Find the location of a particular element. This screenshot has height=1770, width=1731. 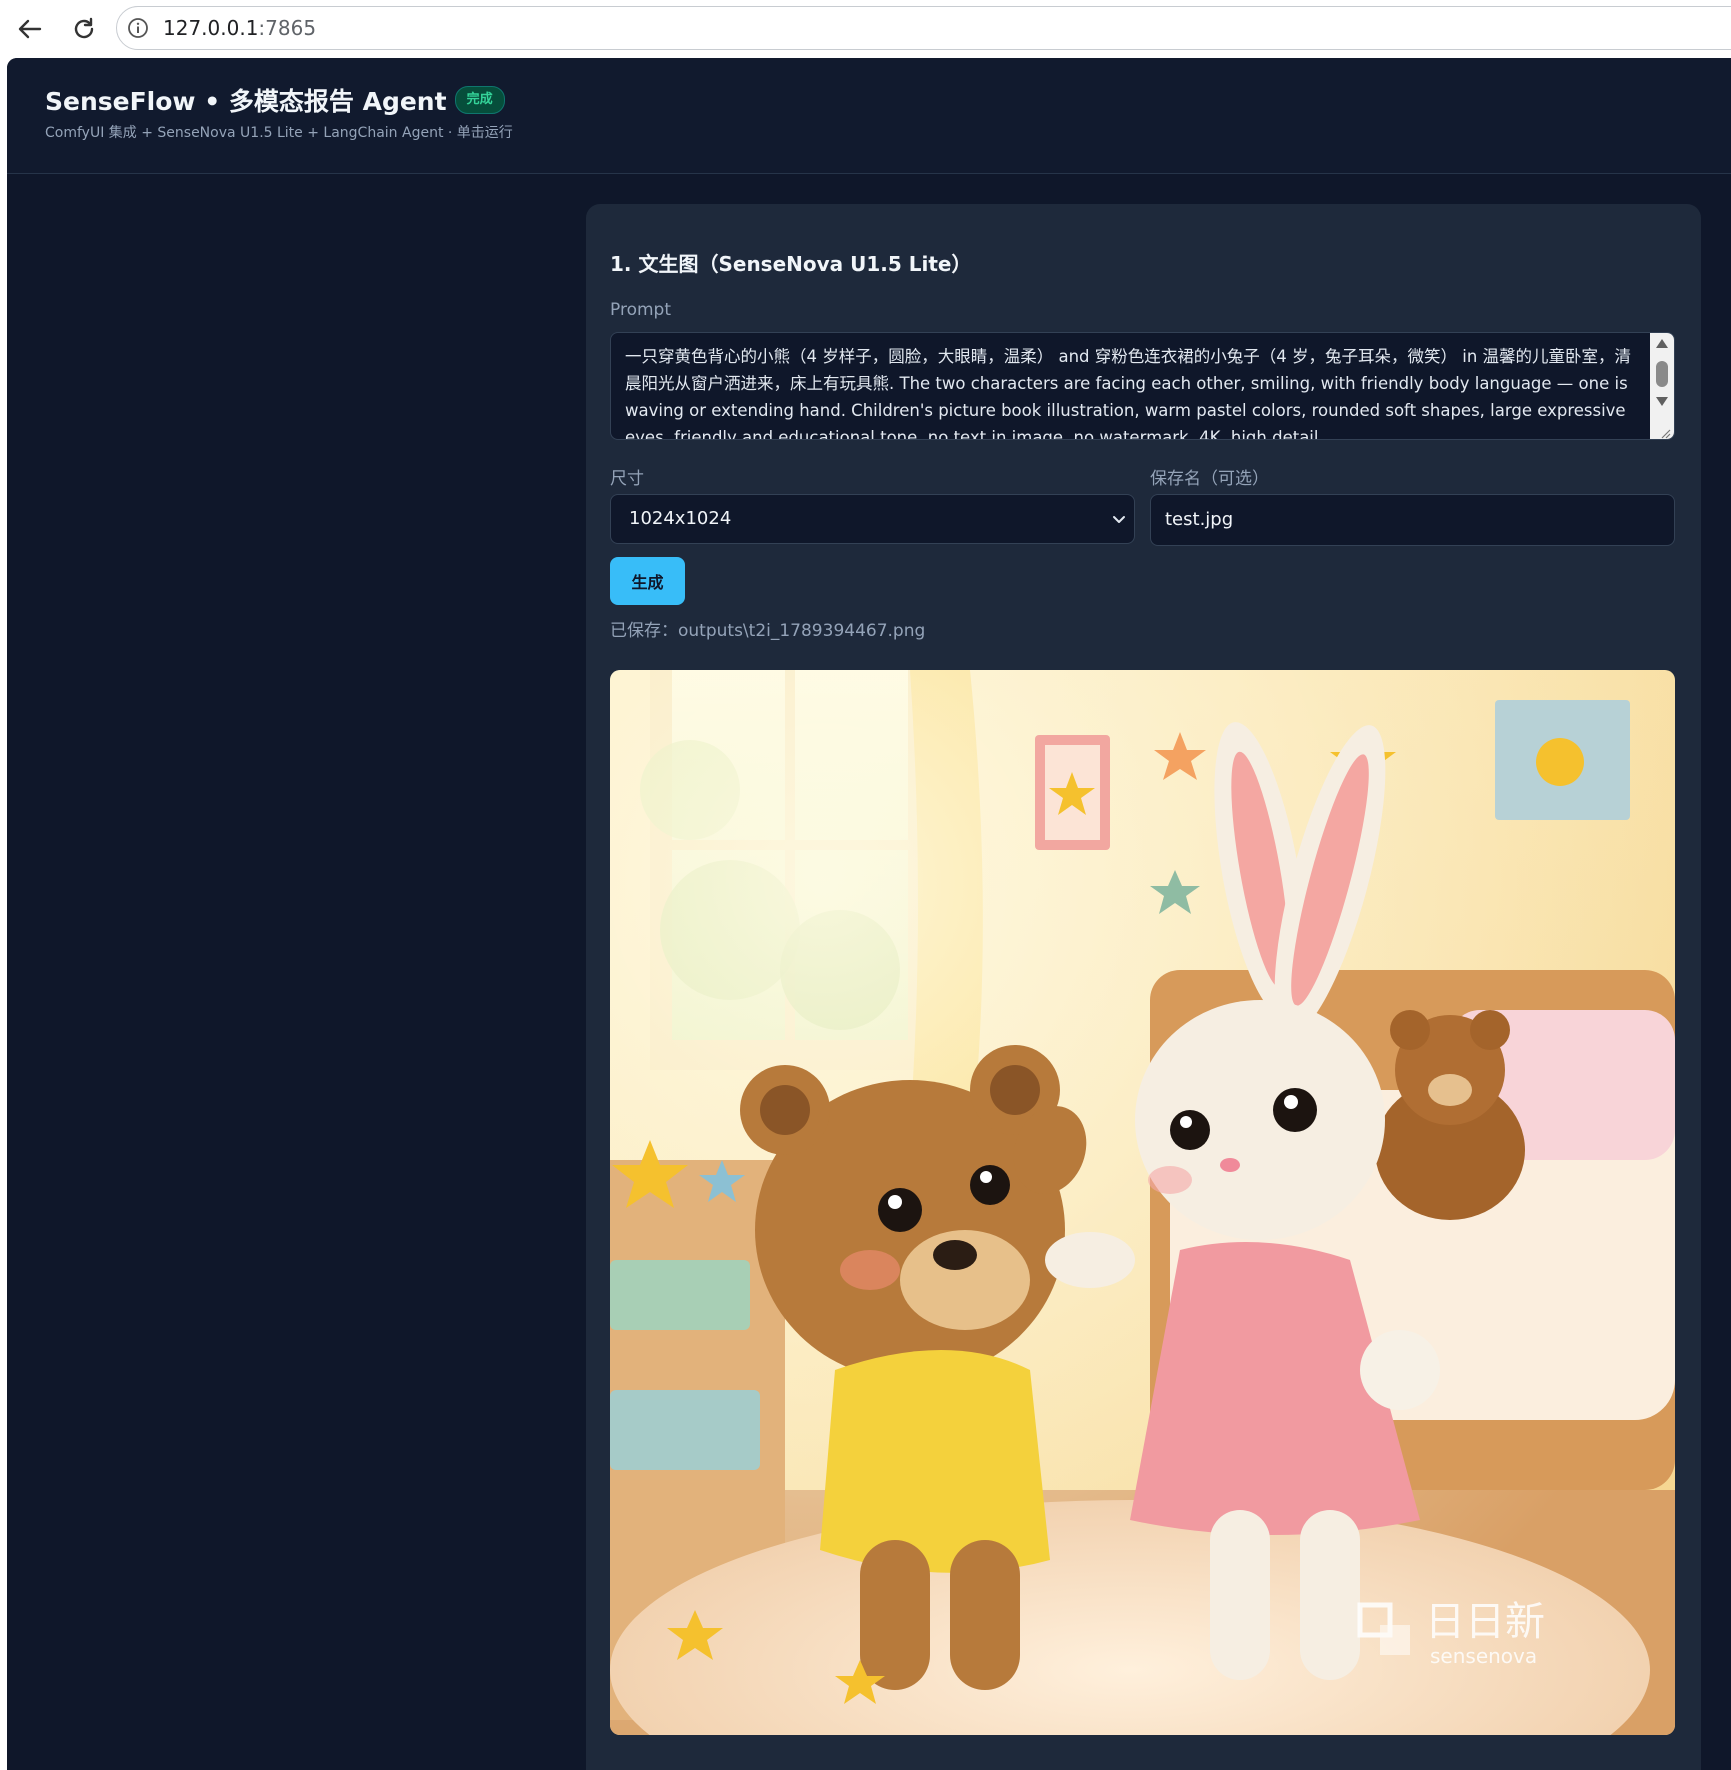

scroll-up-arrow-icon is located at coordinates (1662, 343).